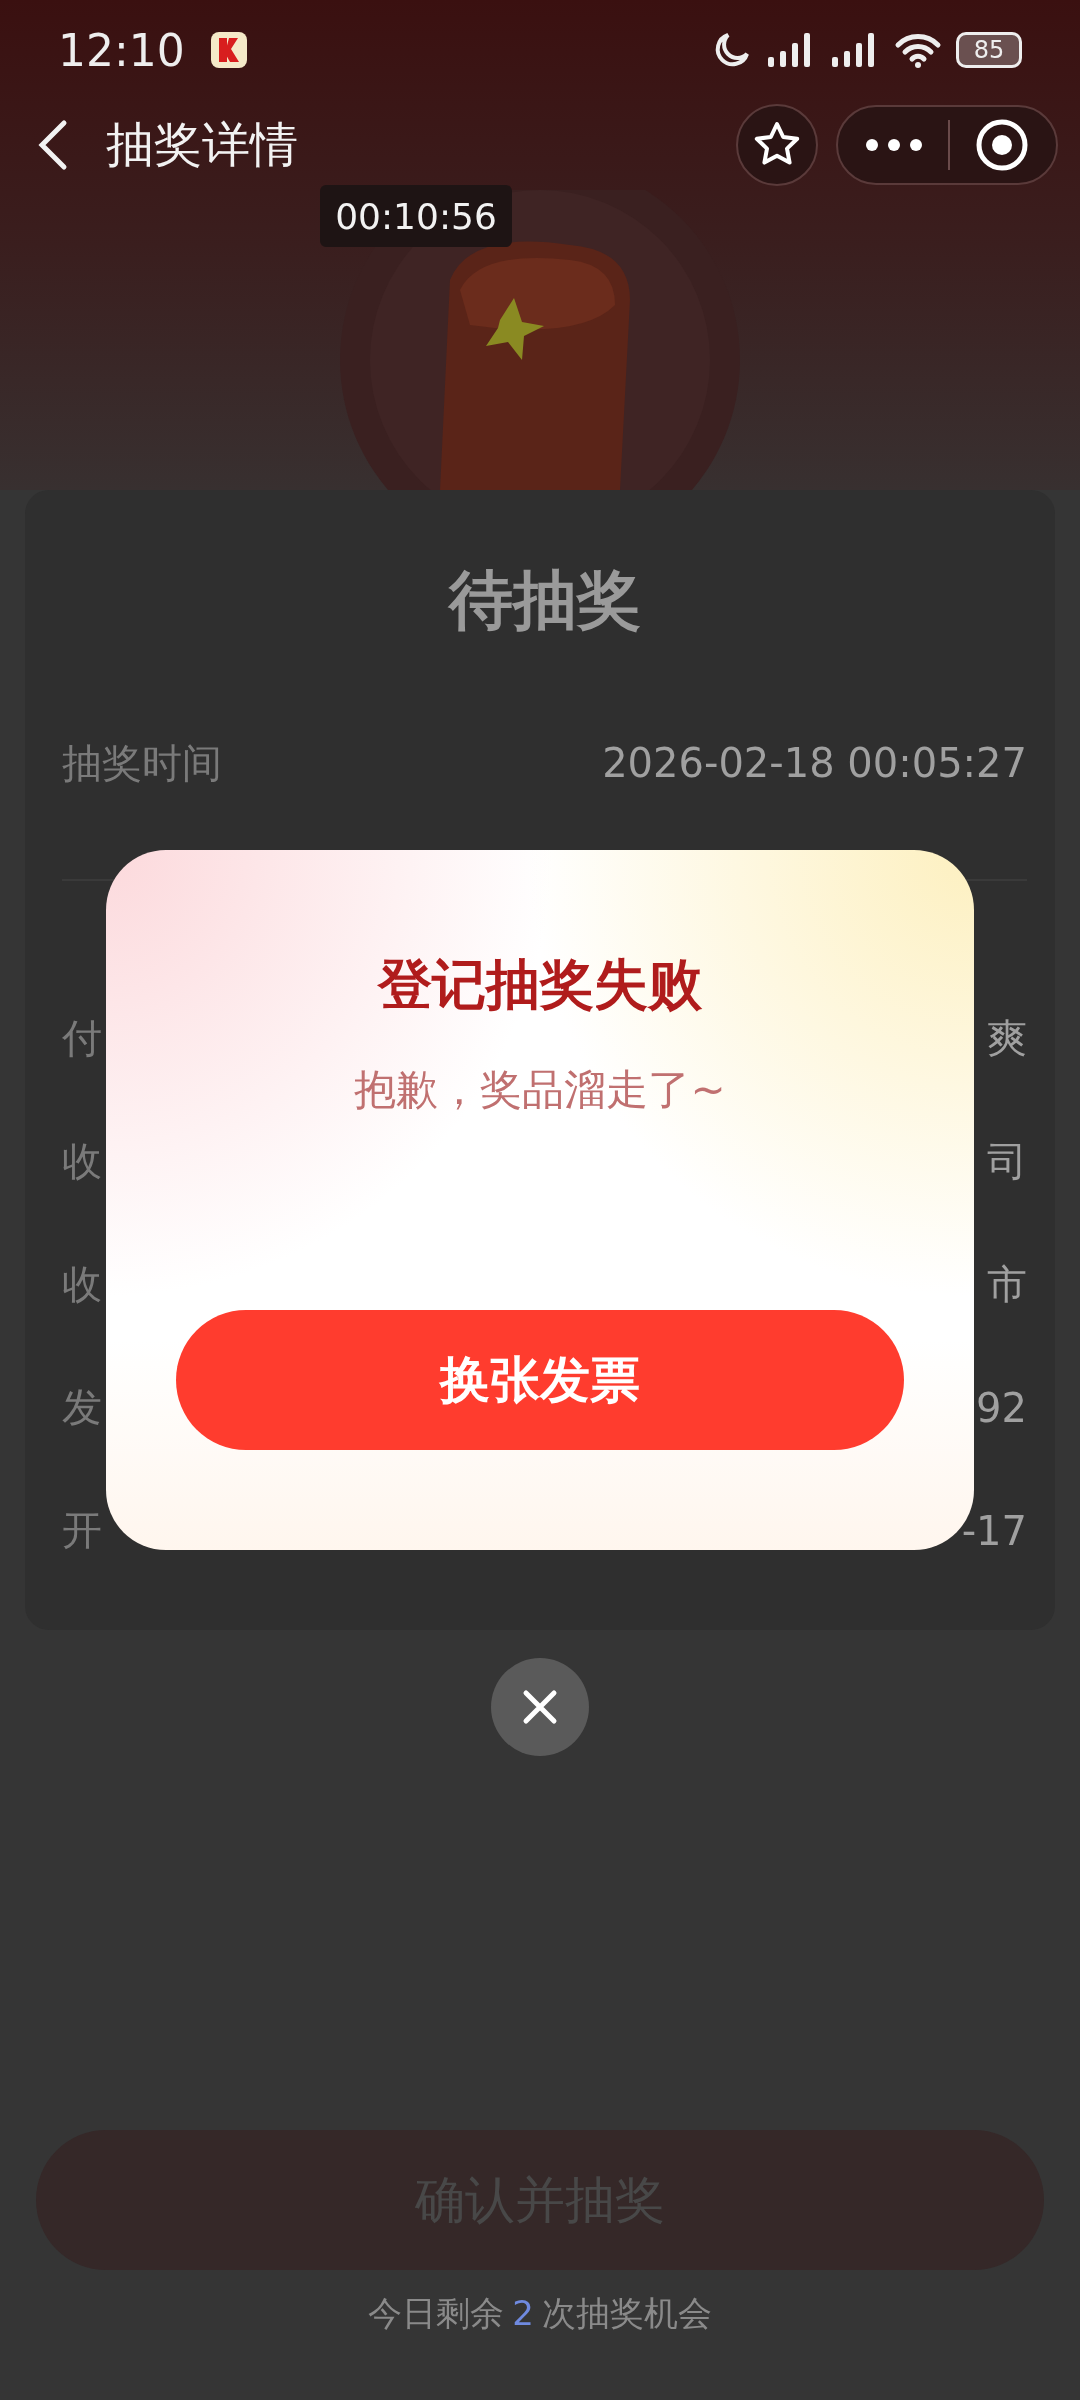 This screenshot has width=1080, height=2400. Describe the element at coordinates (142, 763) in the screenshot. I see `row-label: 抽奖时间` at that location.